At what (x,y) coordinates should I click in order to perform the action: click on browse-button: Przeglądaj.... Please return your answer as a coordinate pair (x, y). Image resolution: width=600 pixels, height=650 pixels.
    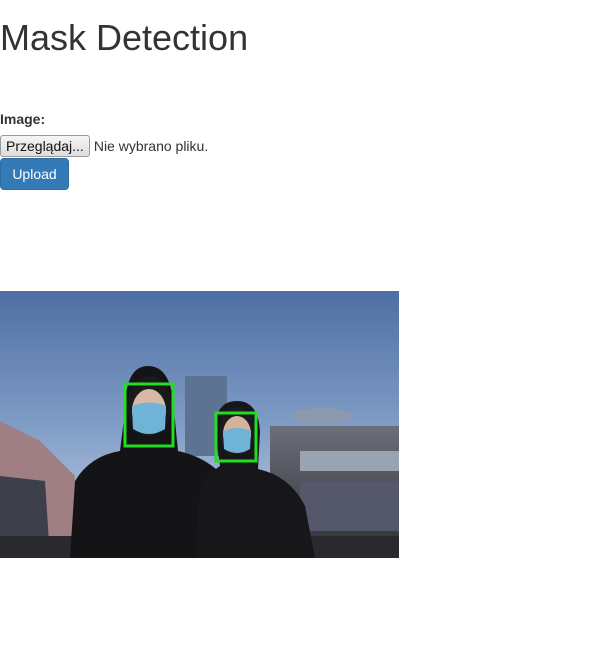
    Looking at the image, I should click on (45, 146).